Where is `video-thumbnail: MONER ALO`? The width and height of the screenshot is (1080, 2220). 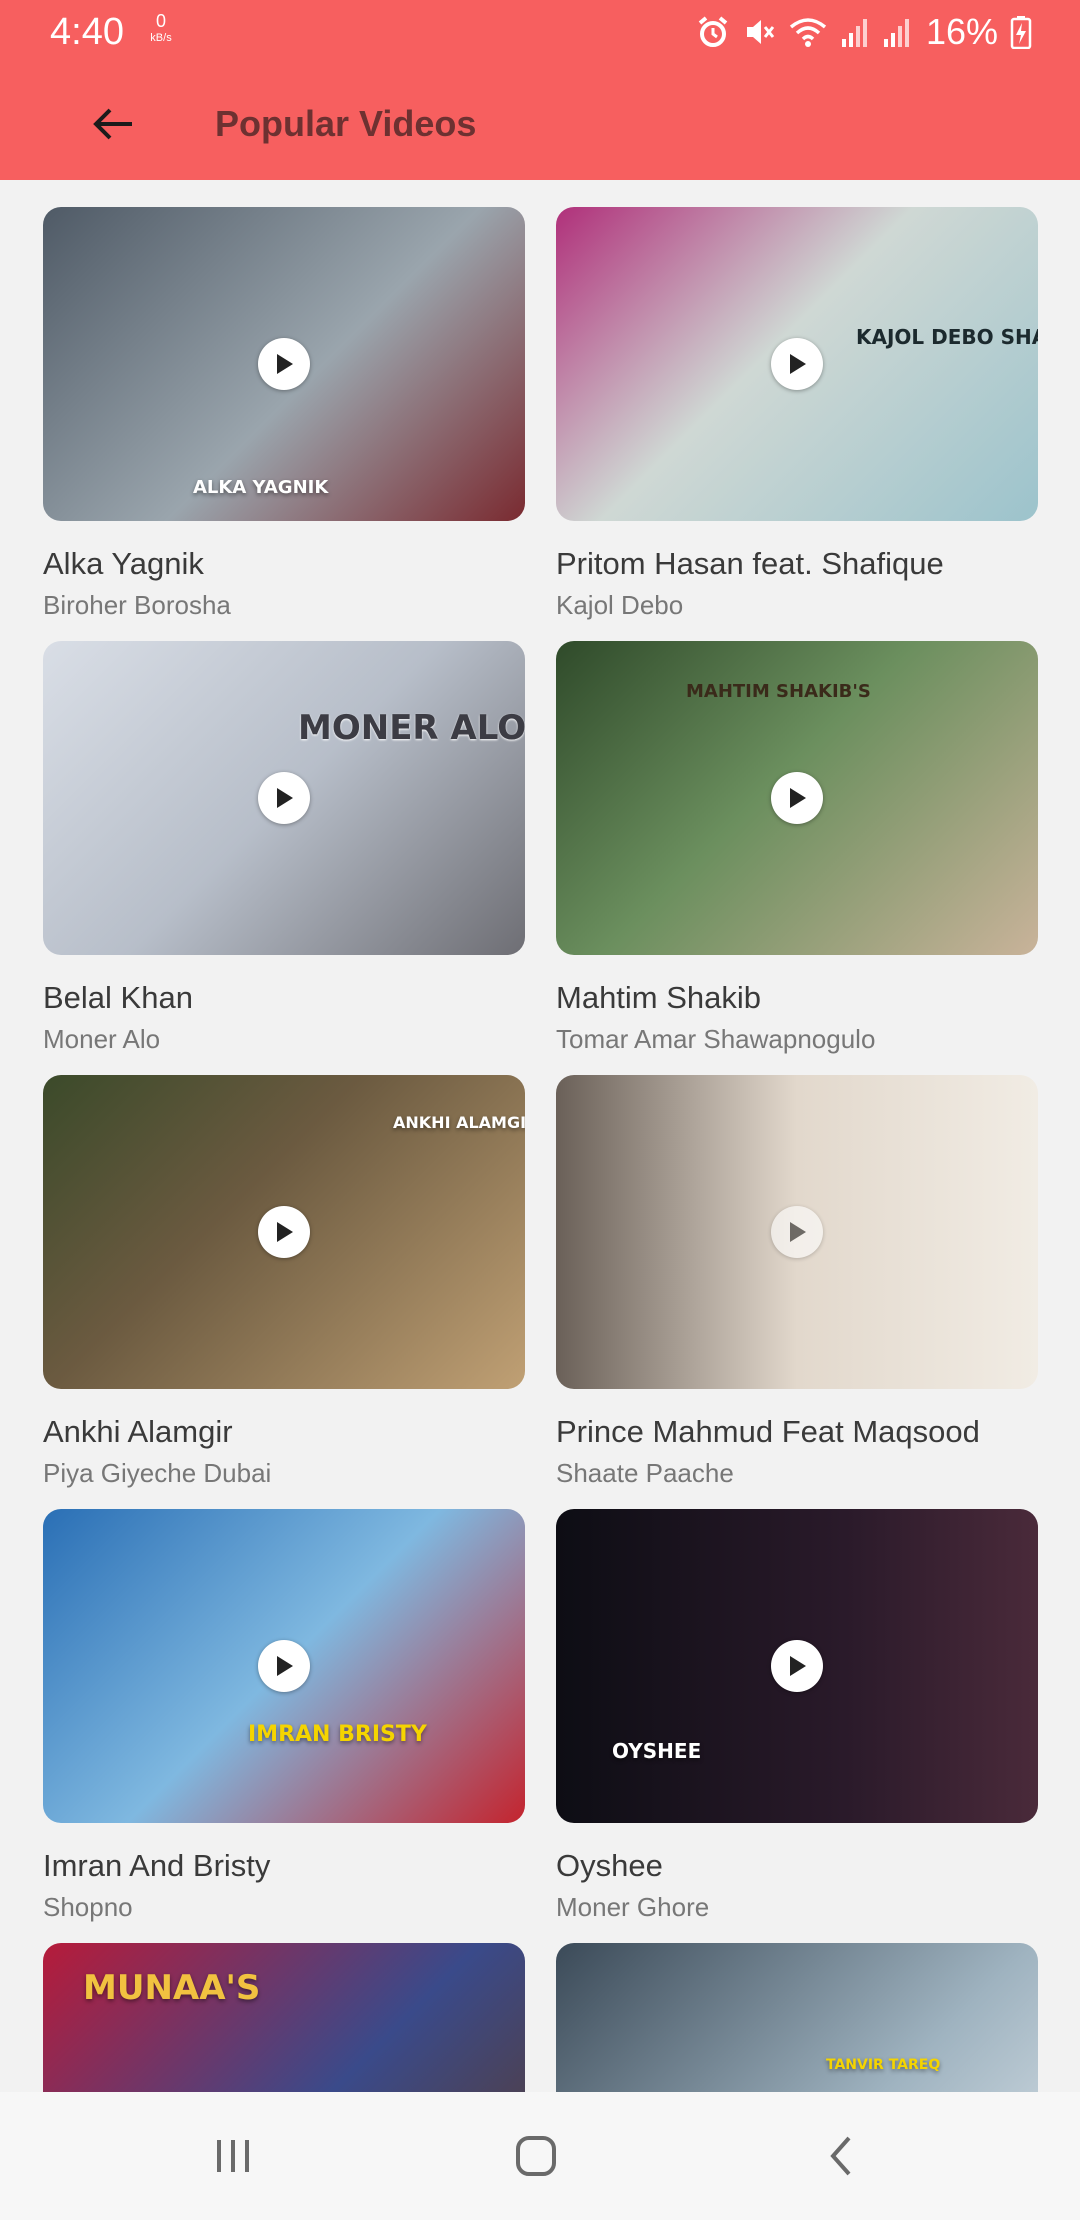 video-thumbnail: MONER ALO is located at coordinates (284, 798).